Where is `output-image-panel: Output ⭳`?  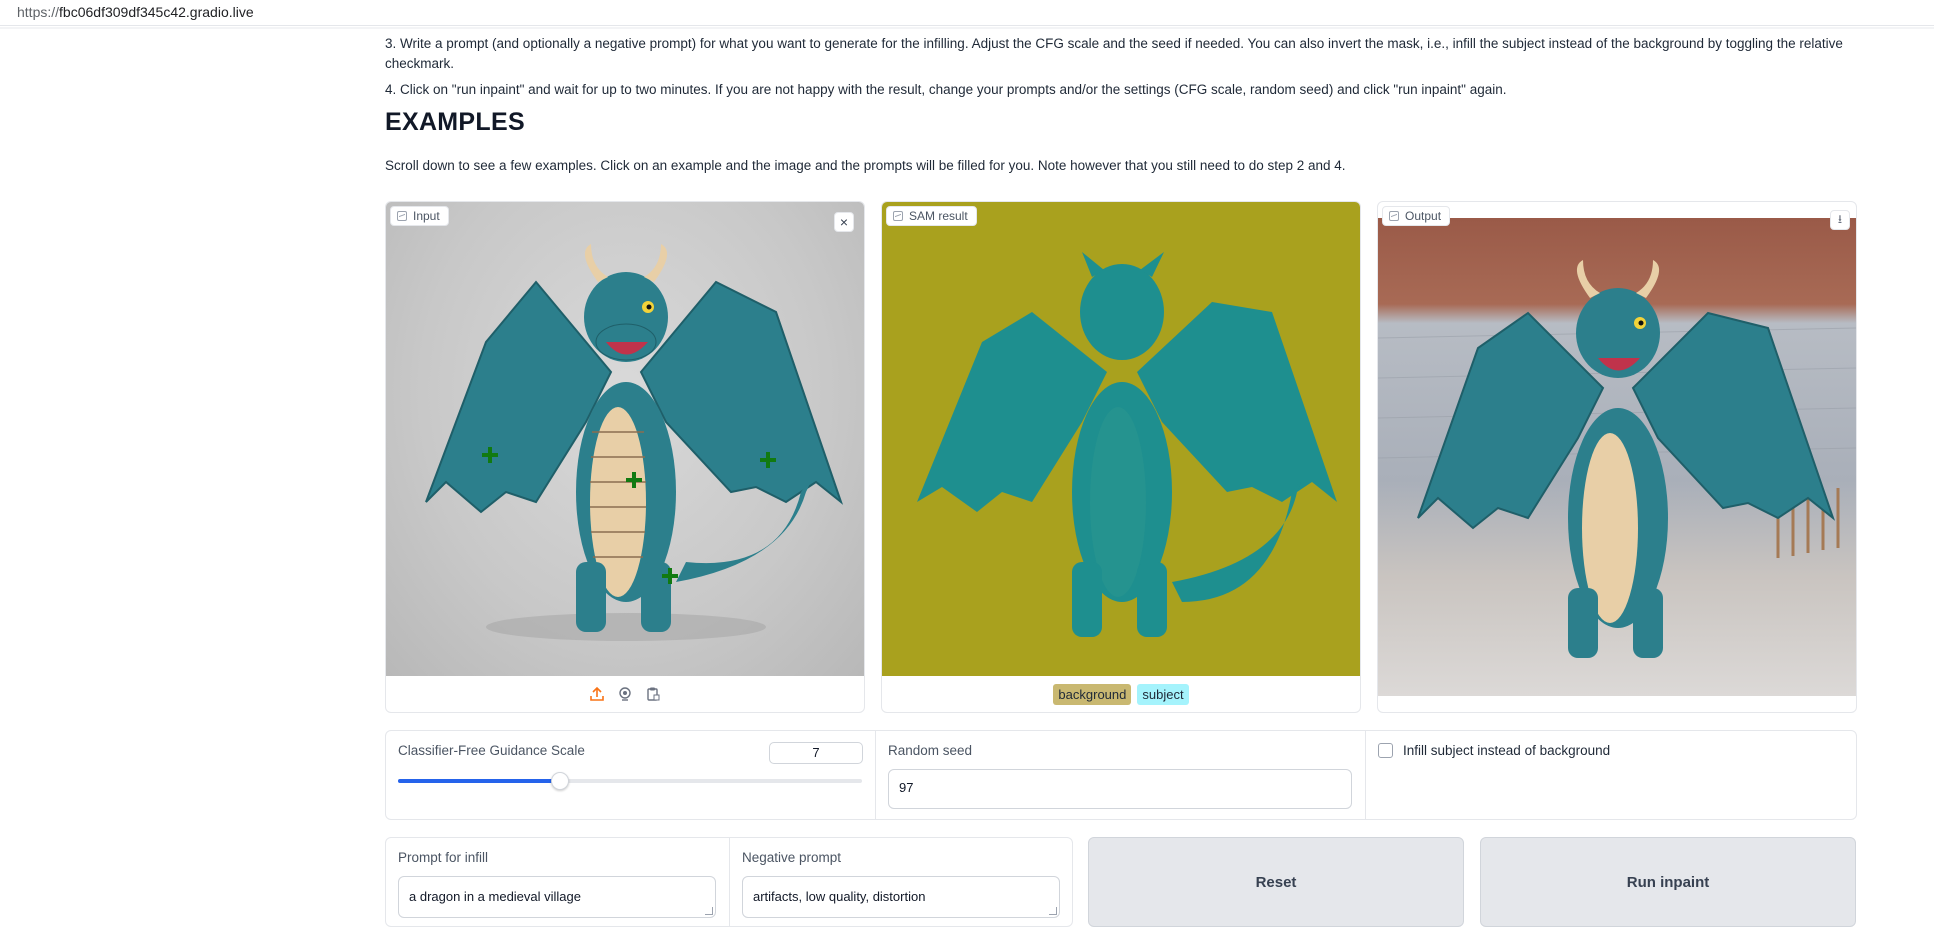
output-image-panel: Output ⭳ is located at coordinates (1617, 457).